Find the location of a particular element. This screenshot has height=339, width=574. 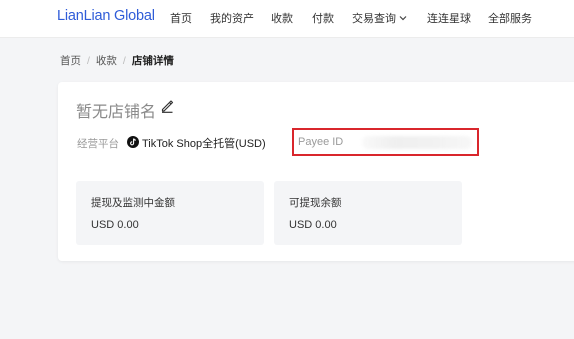

payee-id-label: Payee ID is located at coordinates (321, 142).